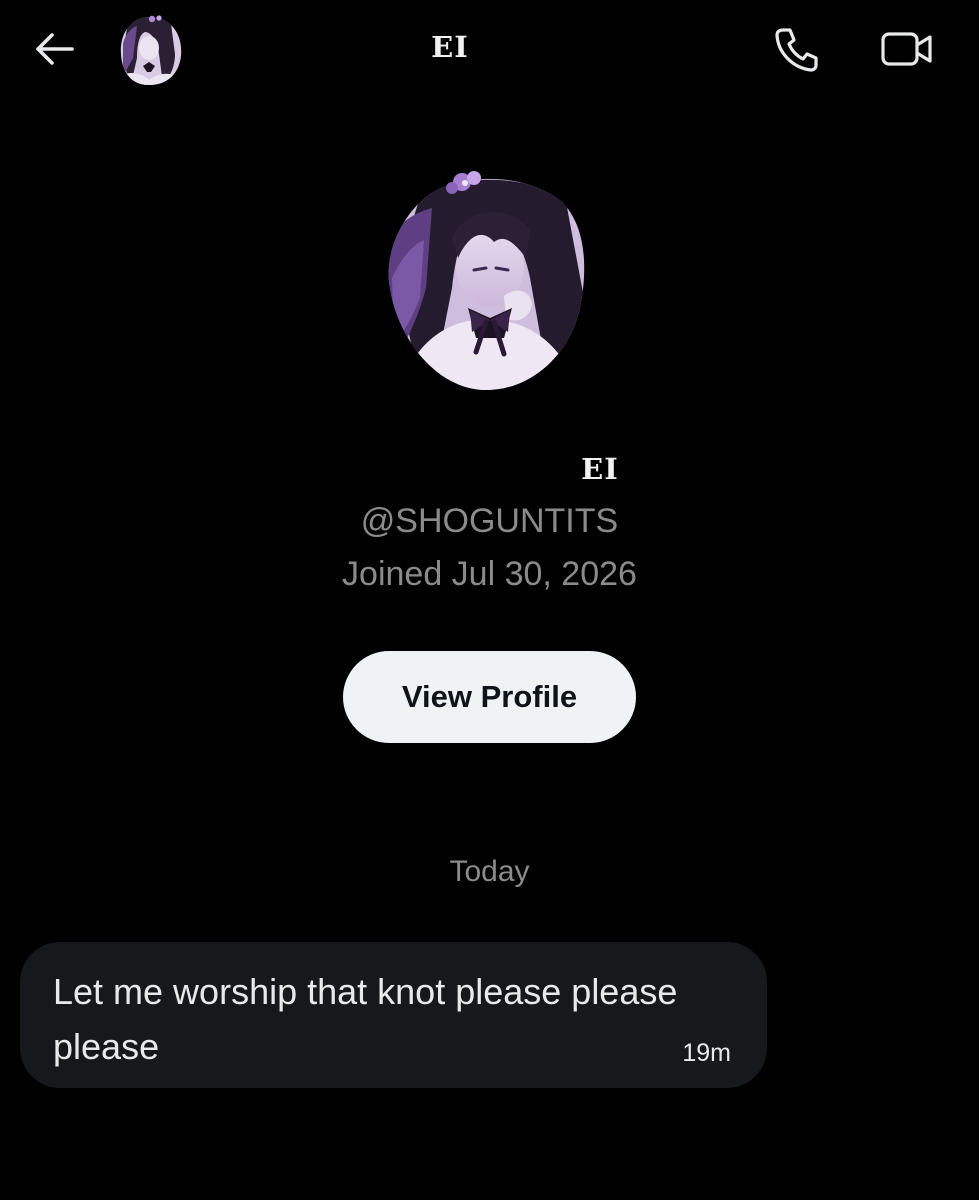 The width and height of the screenshot is (979, 1200). I want to click on header-title: EI, so click(450, 47).